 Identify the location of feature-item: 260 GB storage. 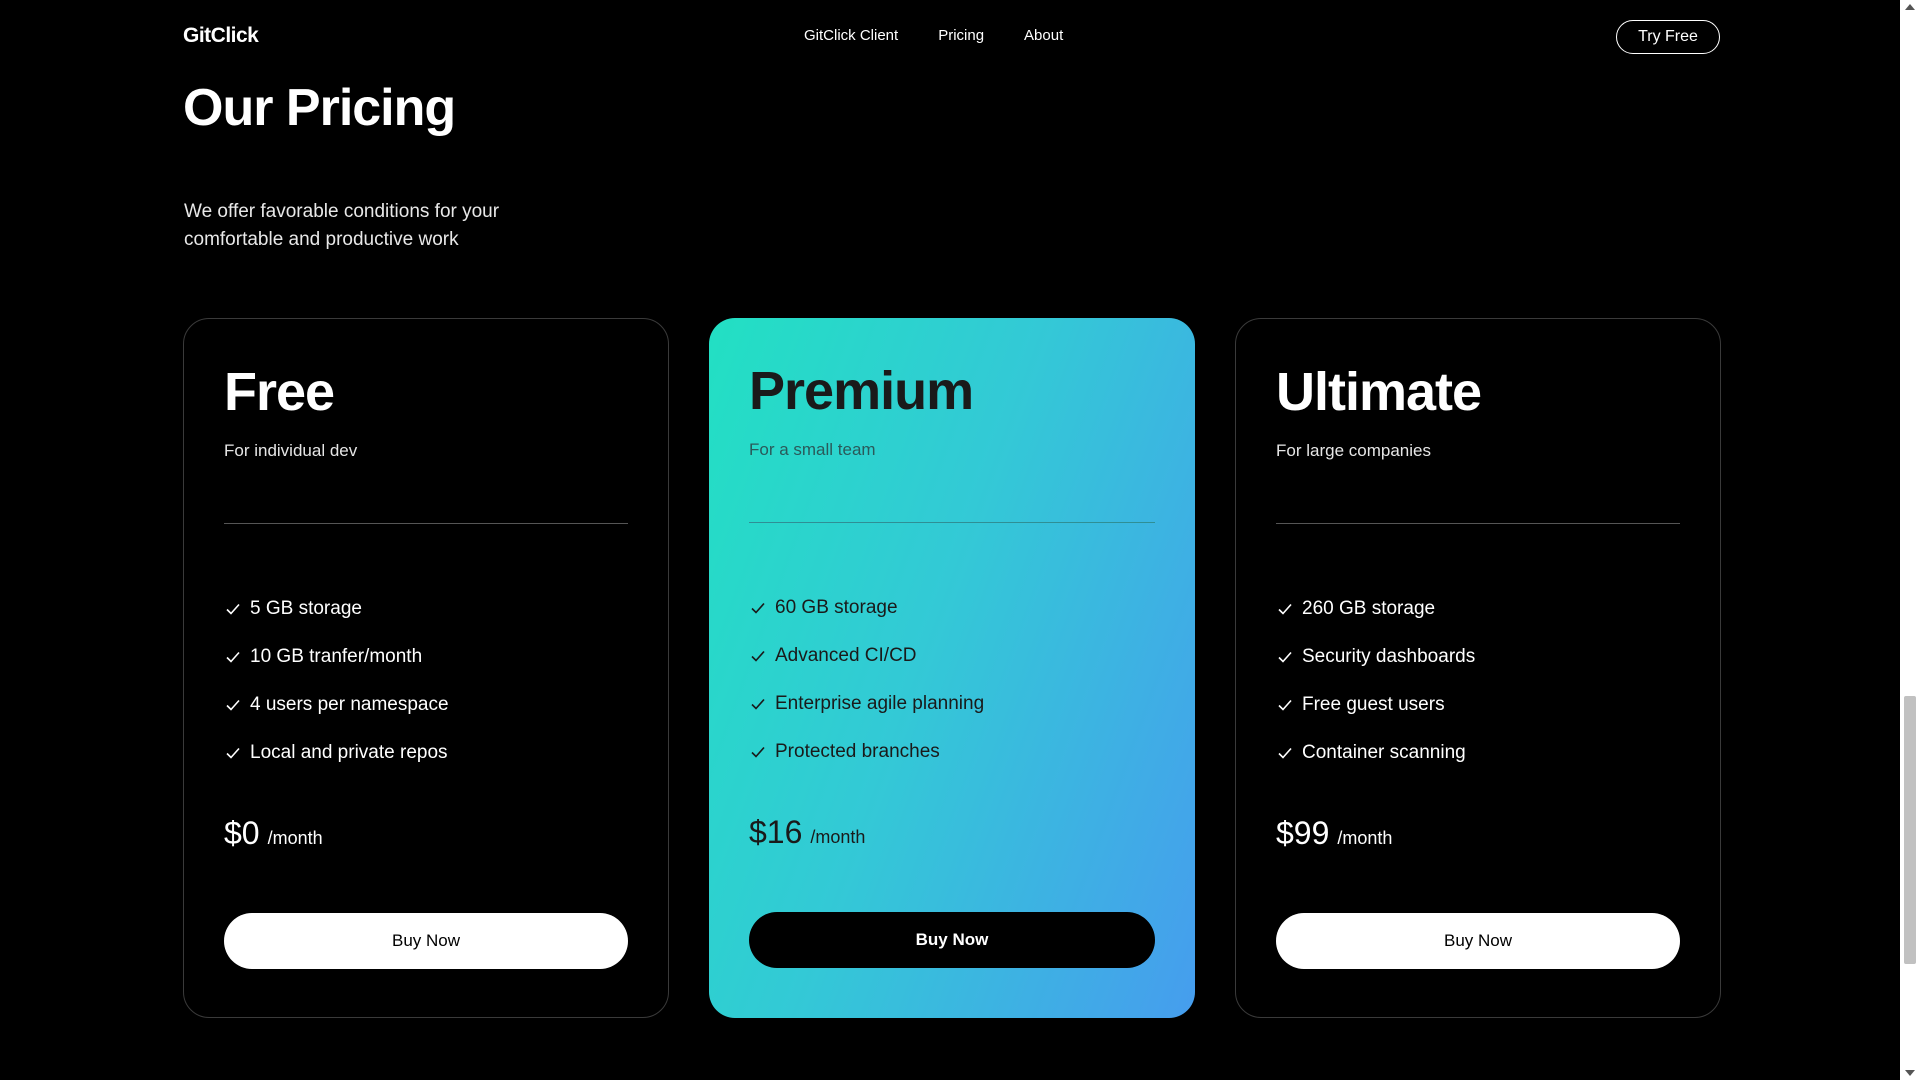
(1375, 609).